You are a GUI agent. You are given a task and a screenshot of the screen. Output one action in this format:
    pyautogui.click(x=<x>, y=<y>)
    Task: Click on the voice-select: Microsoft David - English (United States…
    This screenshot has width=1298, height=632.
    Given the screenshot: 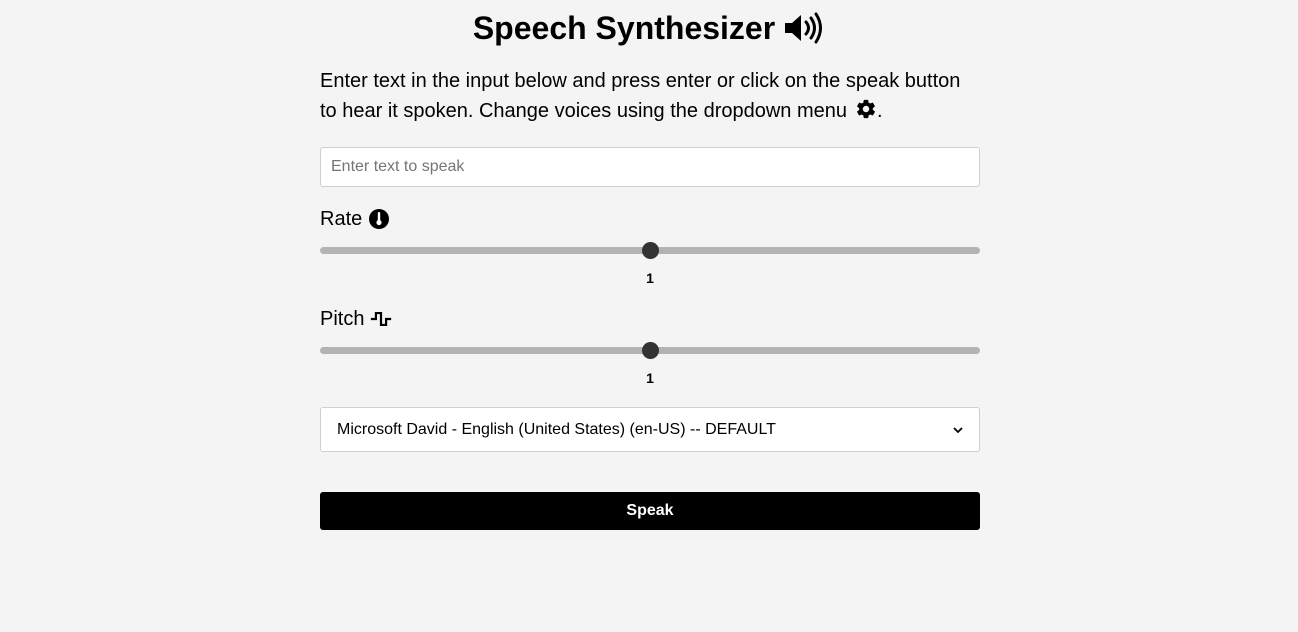 What is the action you would take?
    pyautogui.click(x=650, y=429)
    